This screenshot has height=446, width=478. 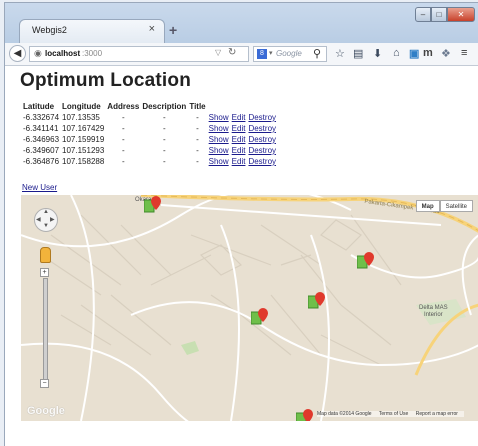 What do you see at coordinates (63, 53) in the screenshot?
I see `url-host: localhost` at bounding box center [63, 53].